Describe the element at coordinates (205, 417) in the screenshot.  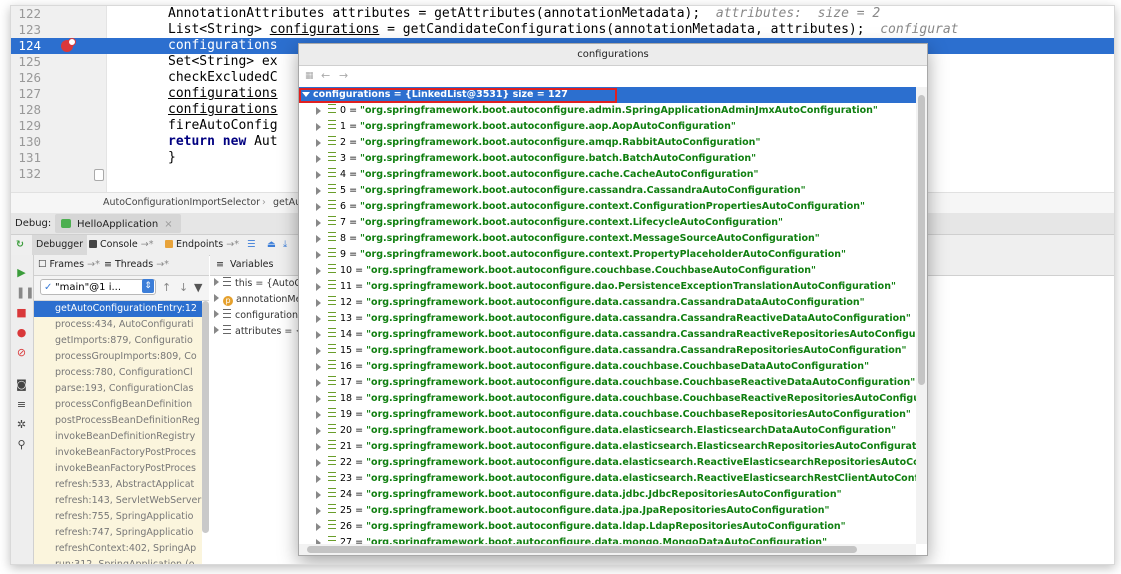
I see `frames-scrollbar` at that location.